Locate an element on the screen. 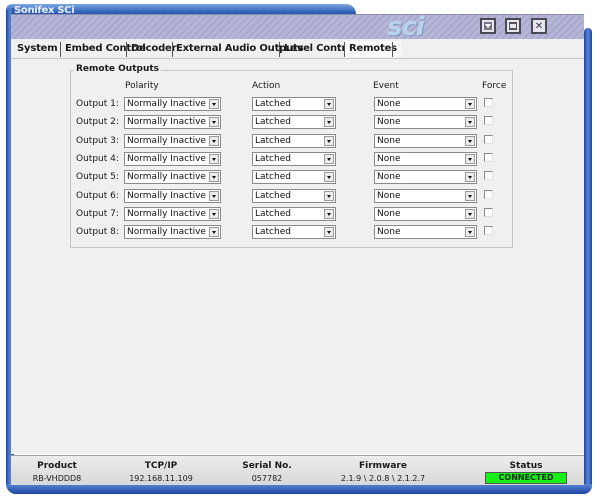  column-header-event: Event is located at coordinates (386, 86).